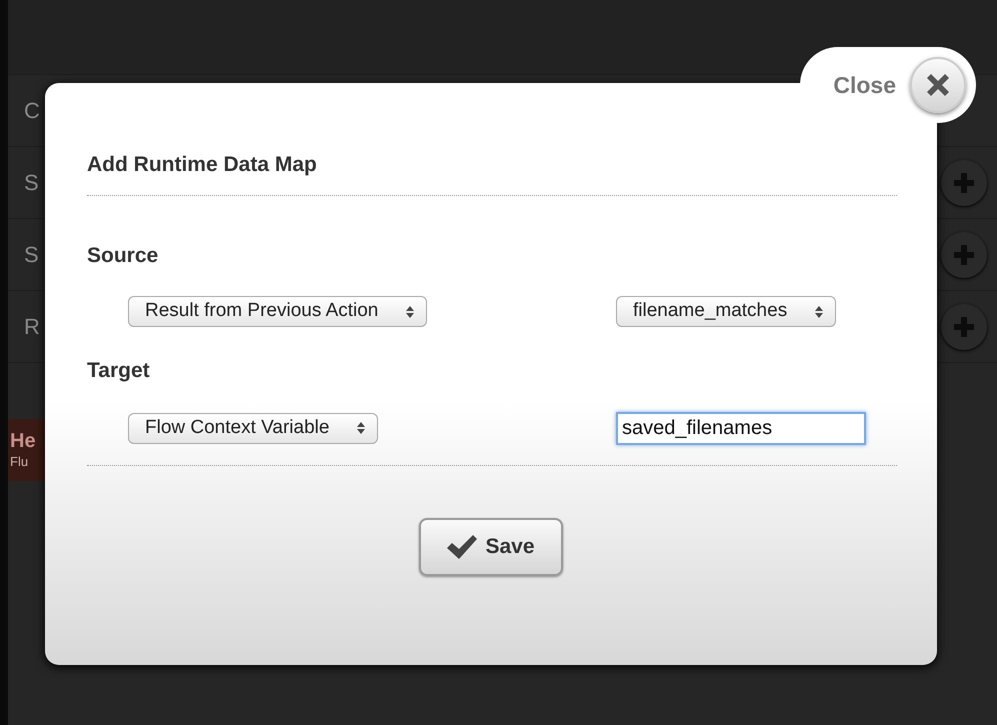 This screenshot has width=997, height=725. What do you see at coordinates (253, 428) in the screenshot?
I see `dropdown-select: Flow Context Variable` at bounding box center [253, 428].